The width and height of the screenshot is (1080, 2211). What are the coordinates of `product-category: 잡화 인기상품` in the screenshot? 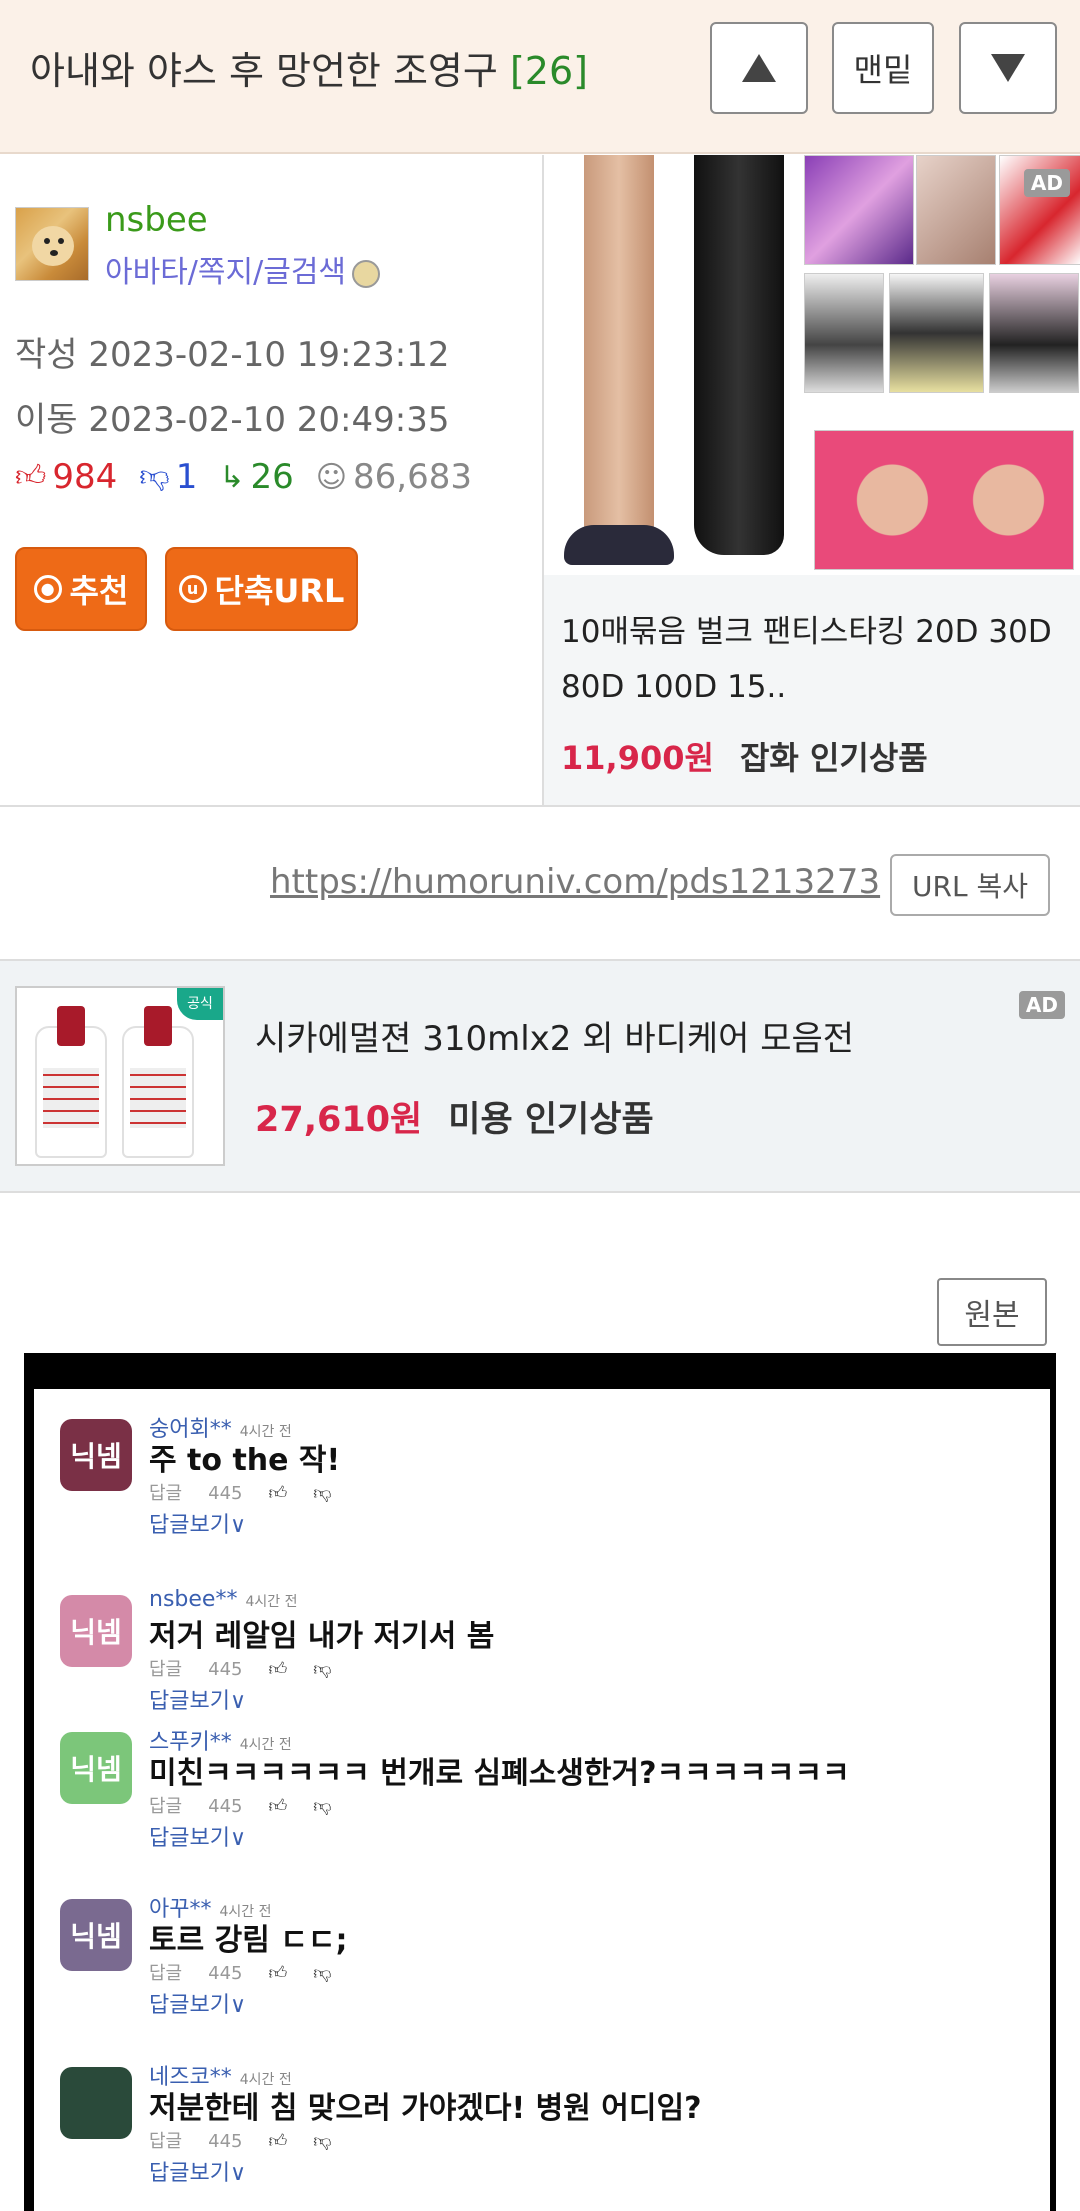 It's located at (833, 758).